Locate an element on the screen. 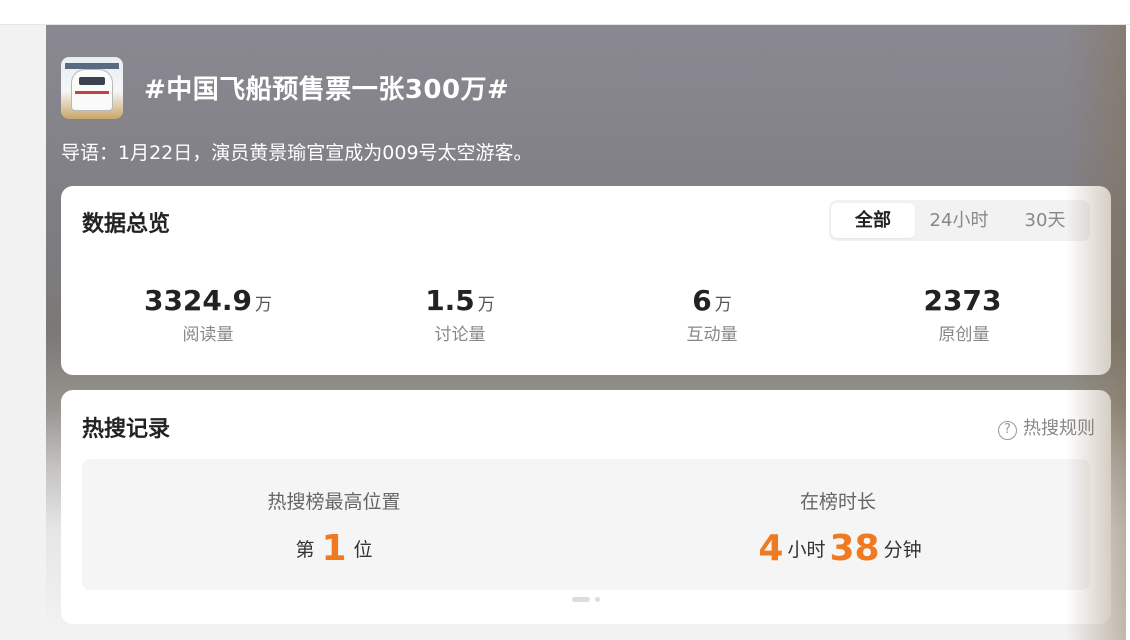 The height and width of the screenshot is (640, 1130). hot-search-title: 热搜记录 is located at coordinates (126, 429).